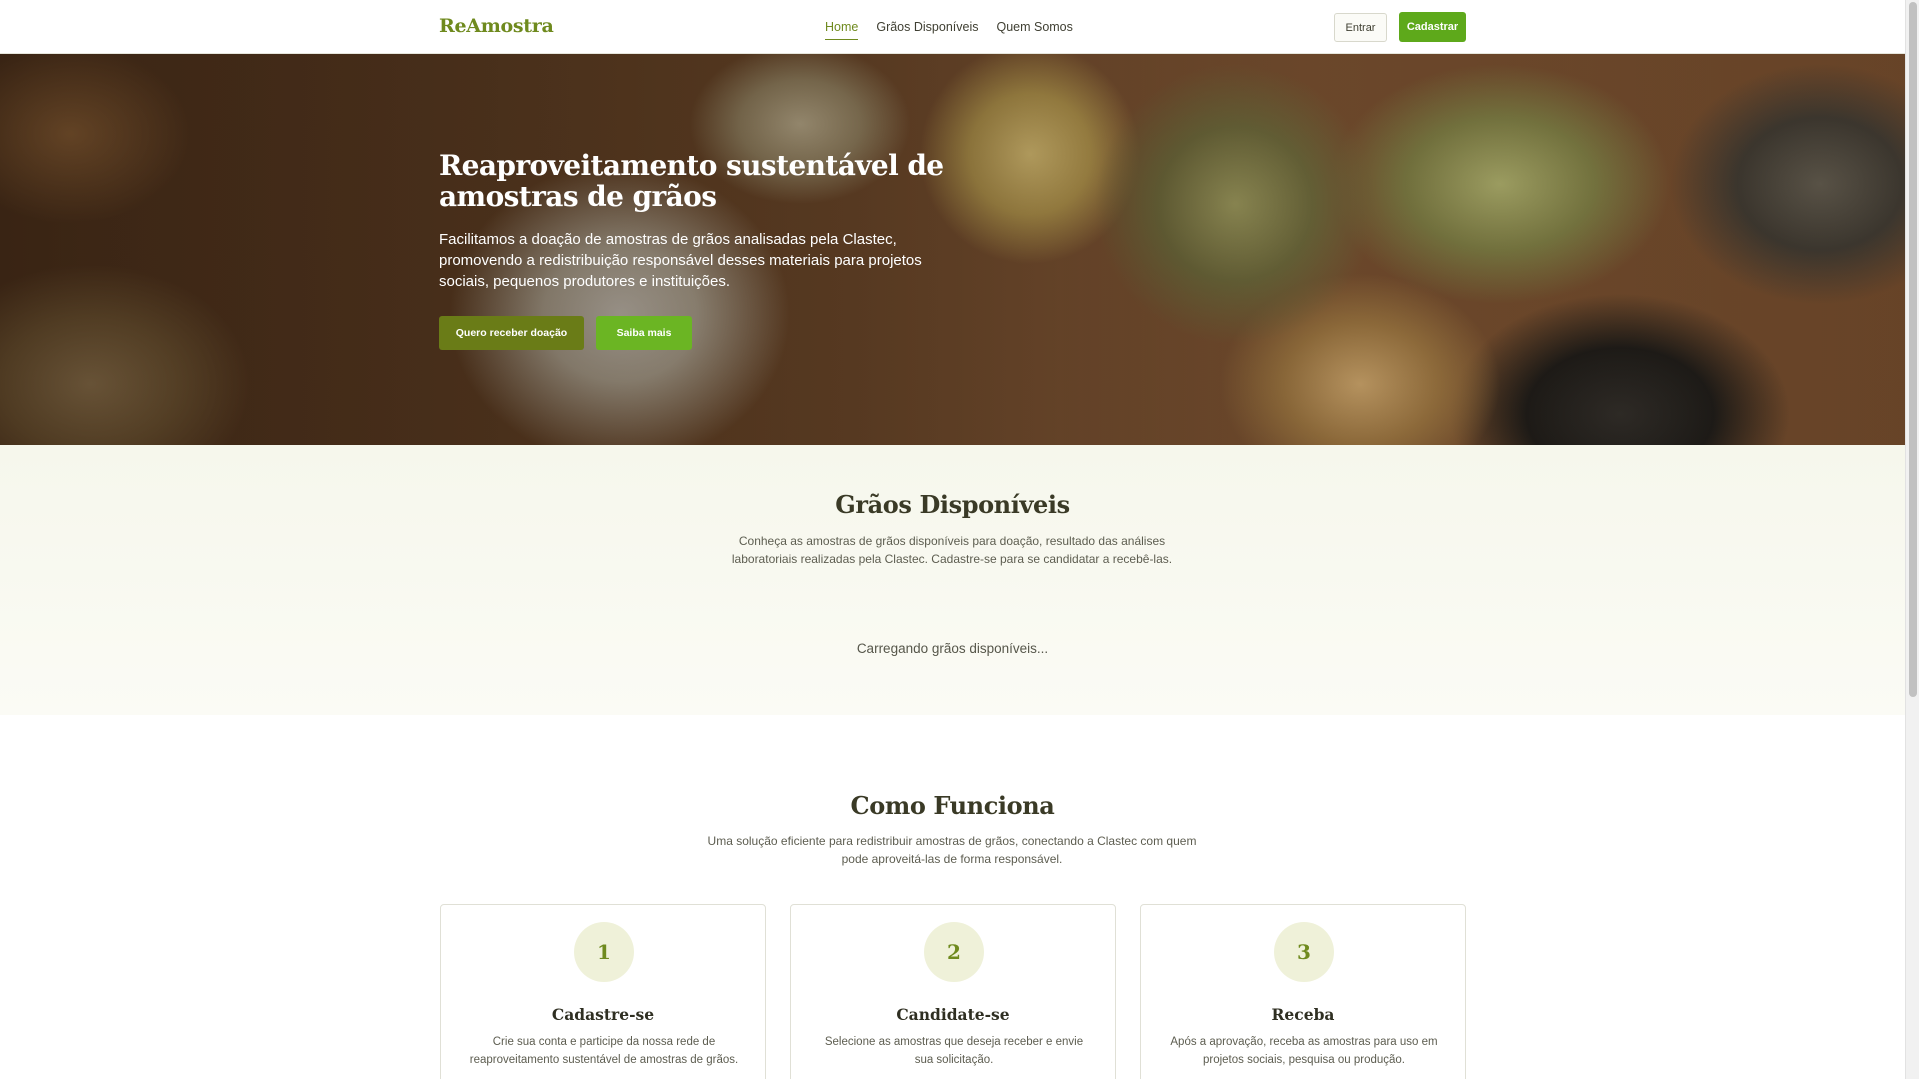  Describe the element at coordinates (954, 952) in the screenshot. I see `step-number: 2` at that location.